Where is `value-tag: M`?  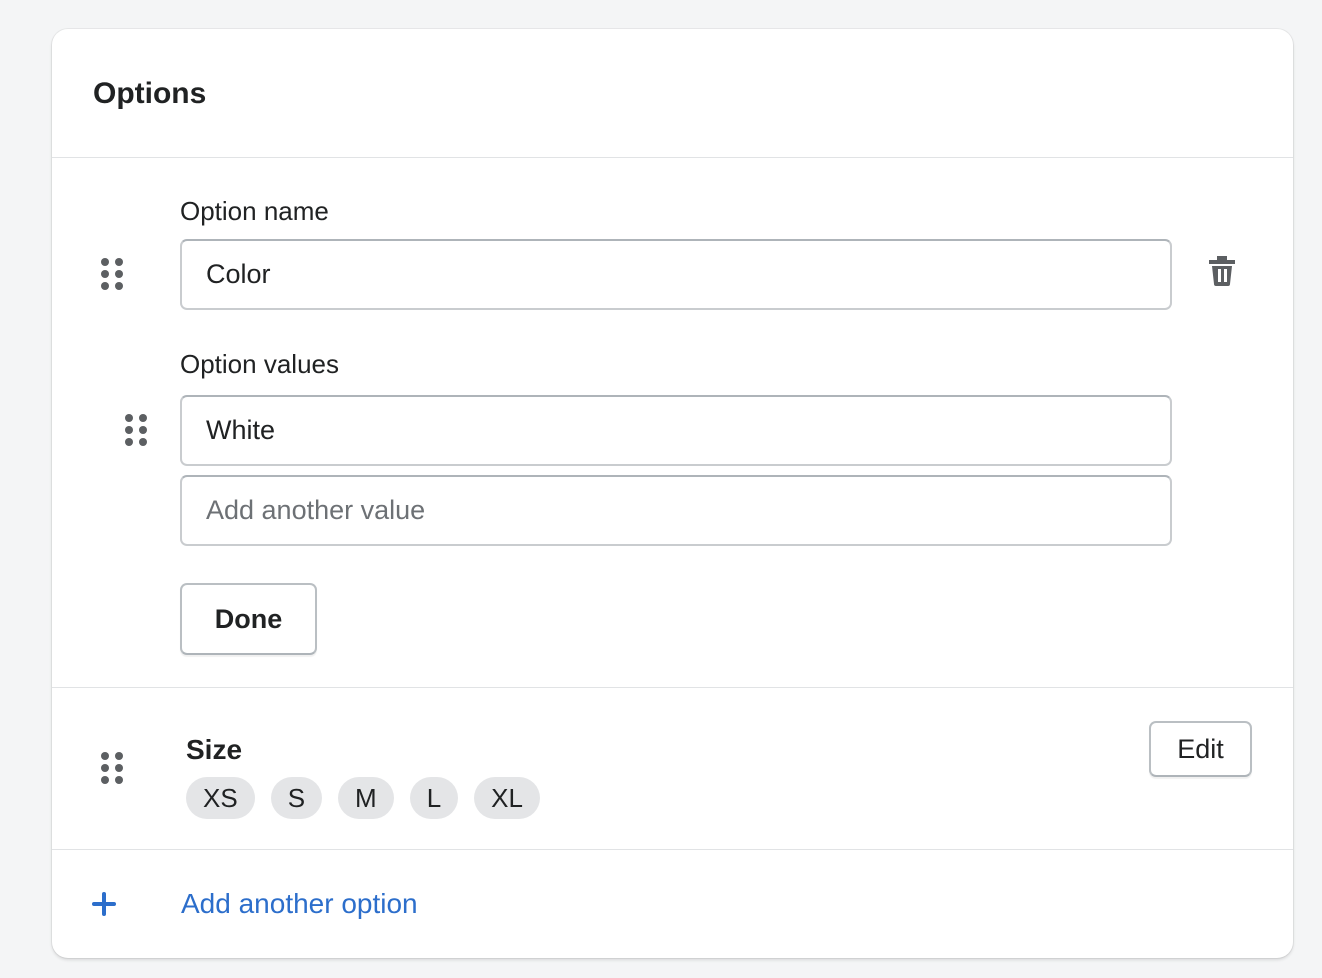
value-tag: M is located at coordinates (366, 798).